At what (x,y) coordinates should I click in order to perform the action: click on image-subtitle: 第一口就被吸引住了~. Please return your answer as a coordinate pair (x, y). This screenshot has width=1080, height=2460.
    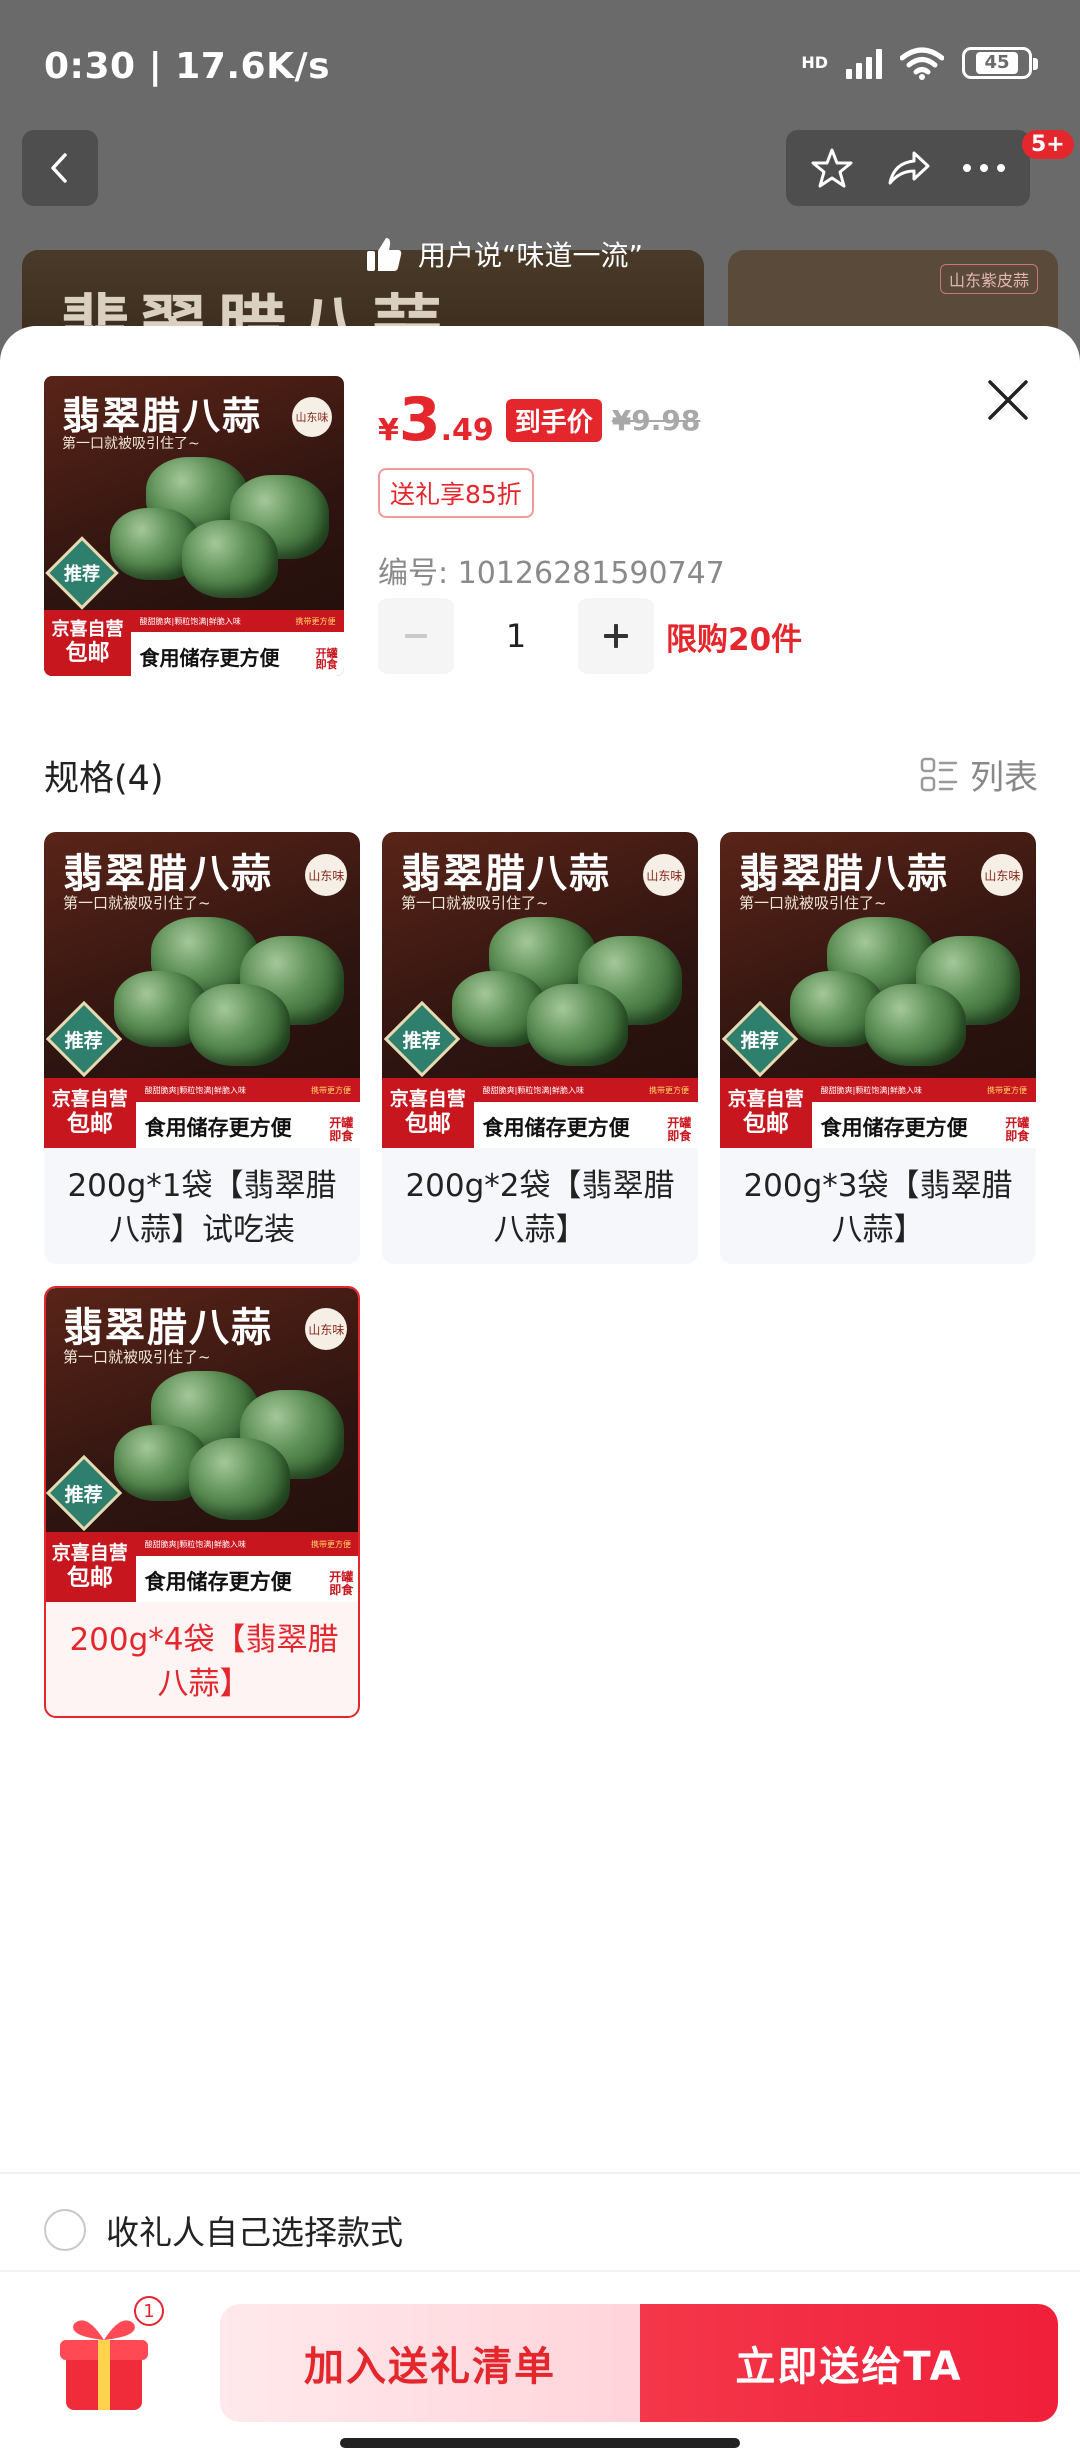
    Looking at the image, I should click on (131, 444).